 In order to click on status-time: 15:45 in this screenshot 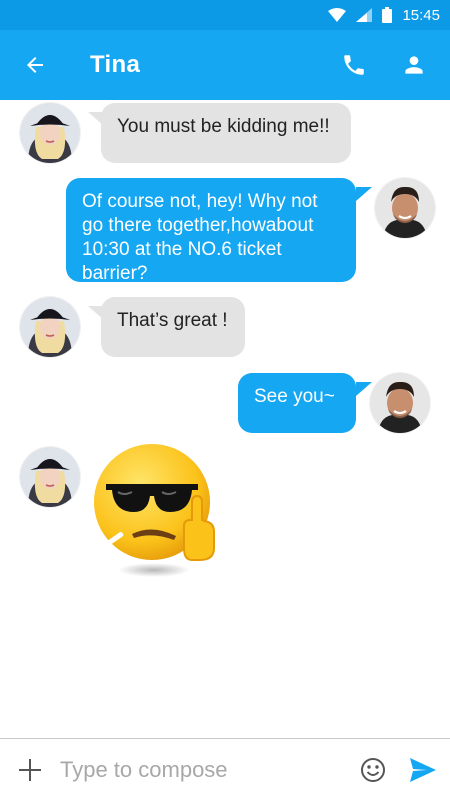, I will do `click(421, 15)`.